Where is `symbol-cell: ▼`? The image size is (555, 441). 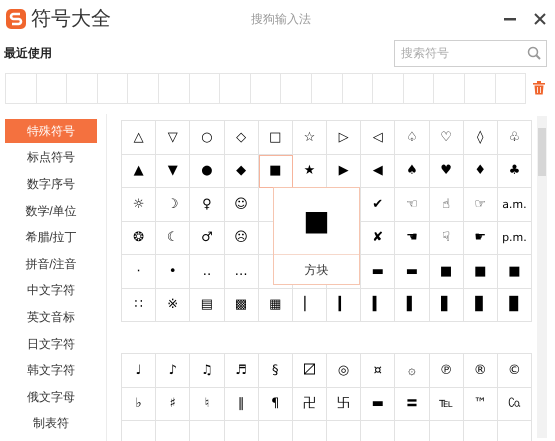 symbol-cell: ▼ is located at coordinates (173, 171).